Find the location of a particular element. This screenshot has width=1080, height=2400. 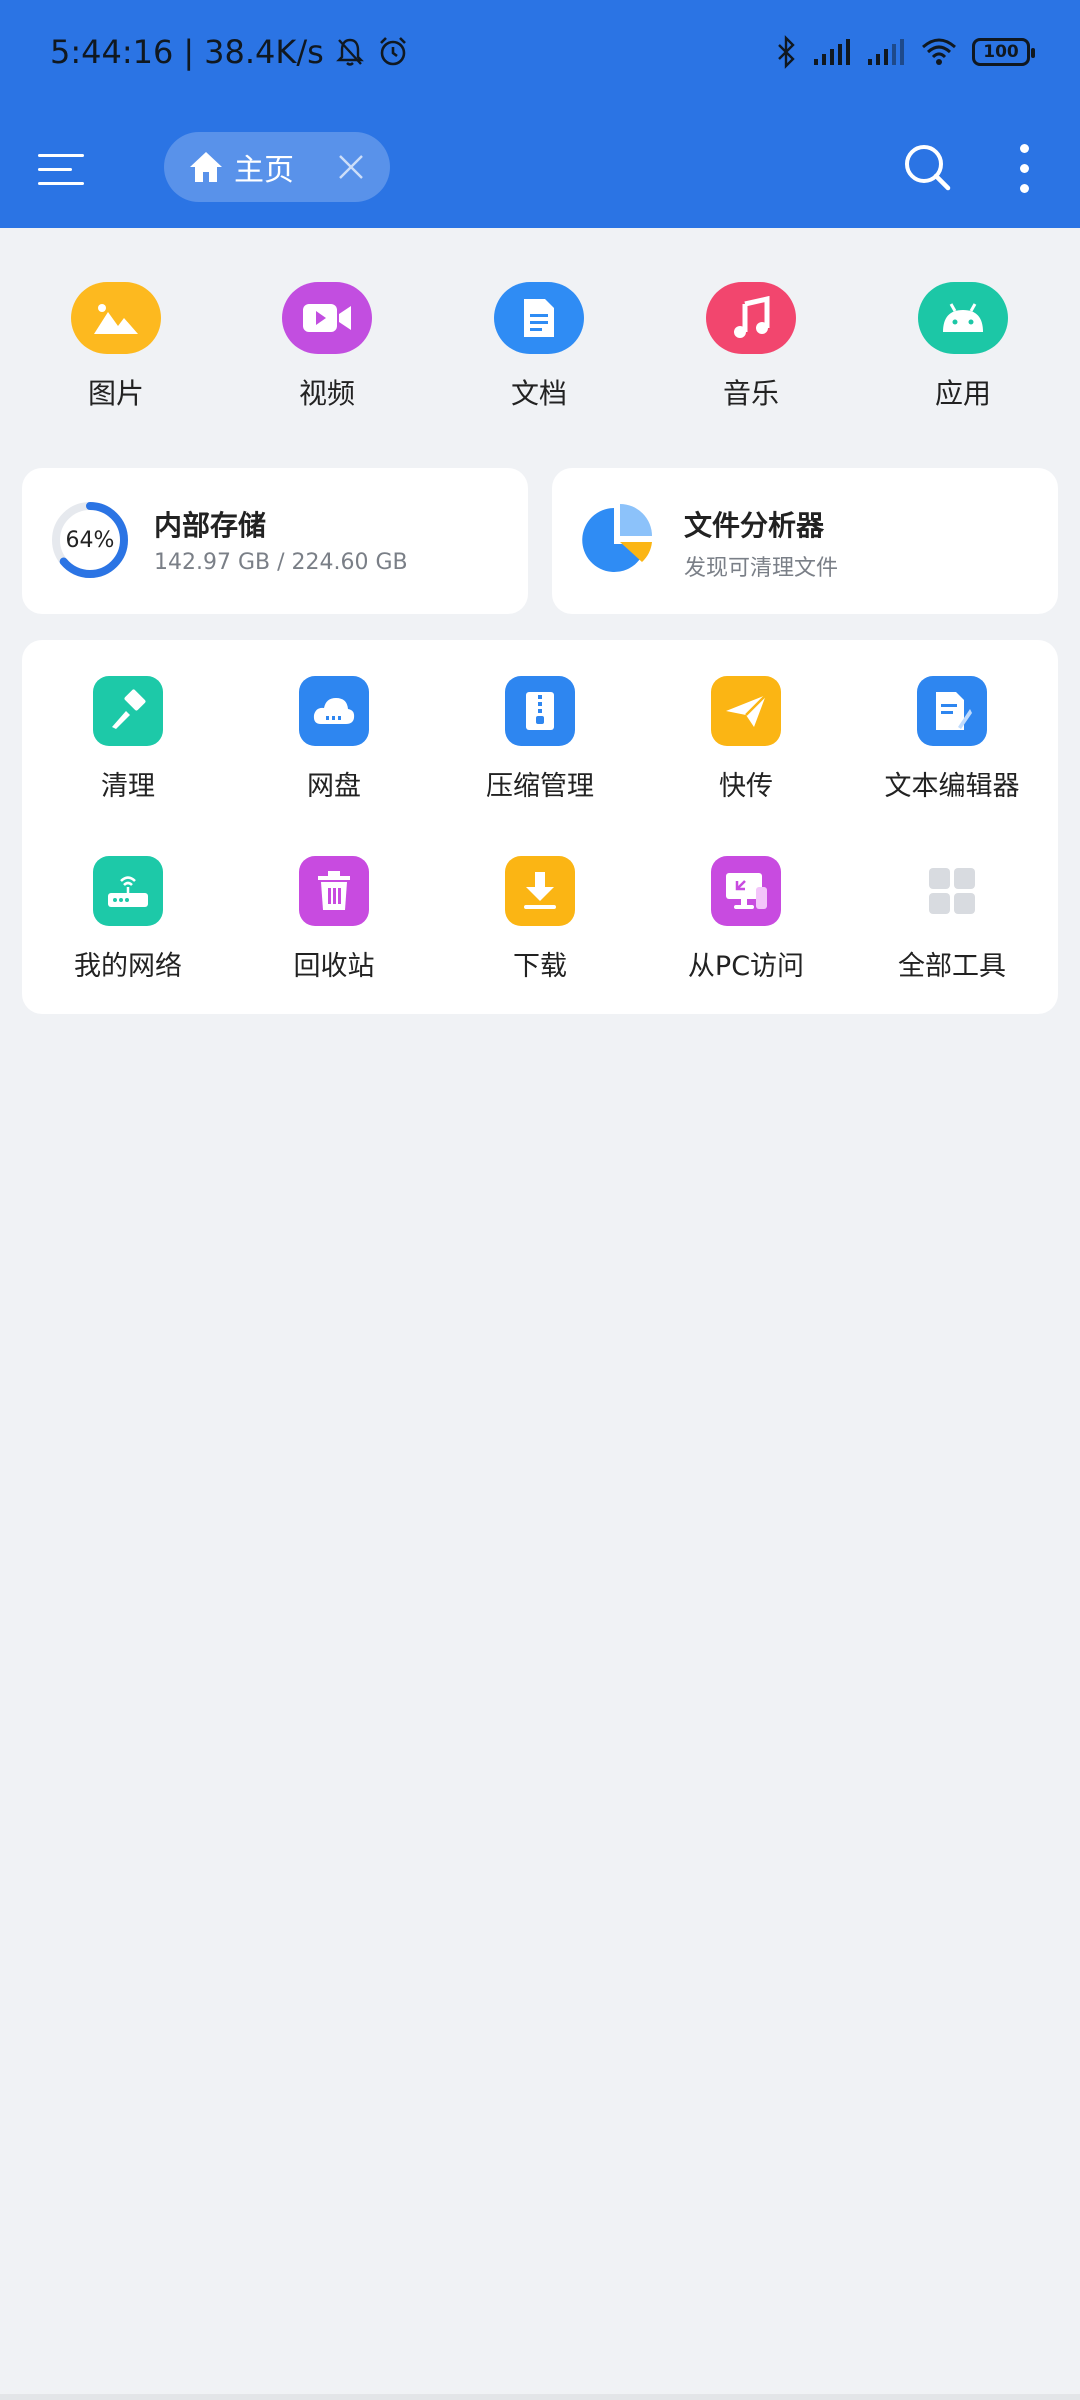

category-label: 文档 is located at coordinates (538, 393).